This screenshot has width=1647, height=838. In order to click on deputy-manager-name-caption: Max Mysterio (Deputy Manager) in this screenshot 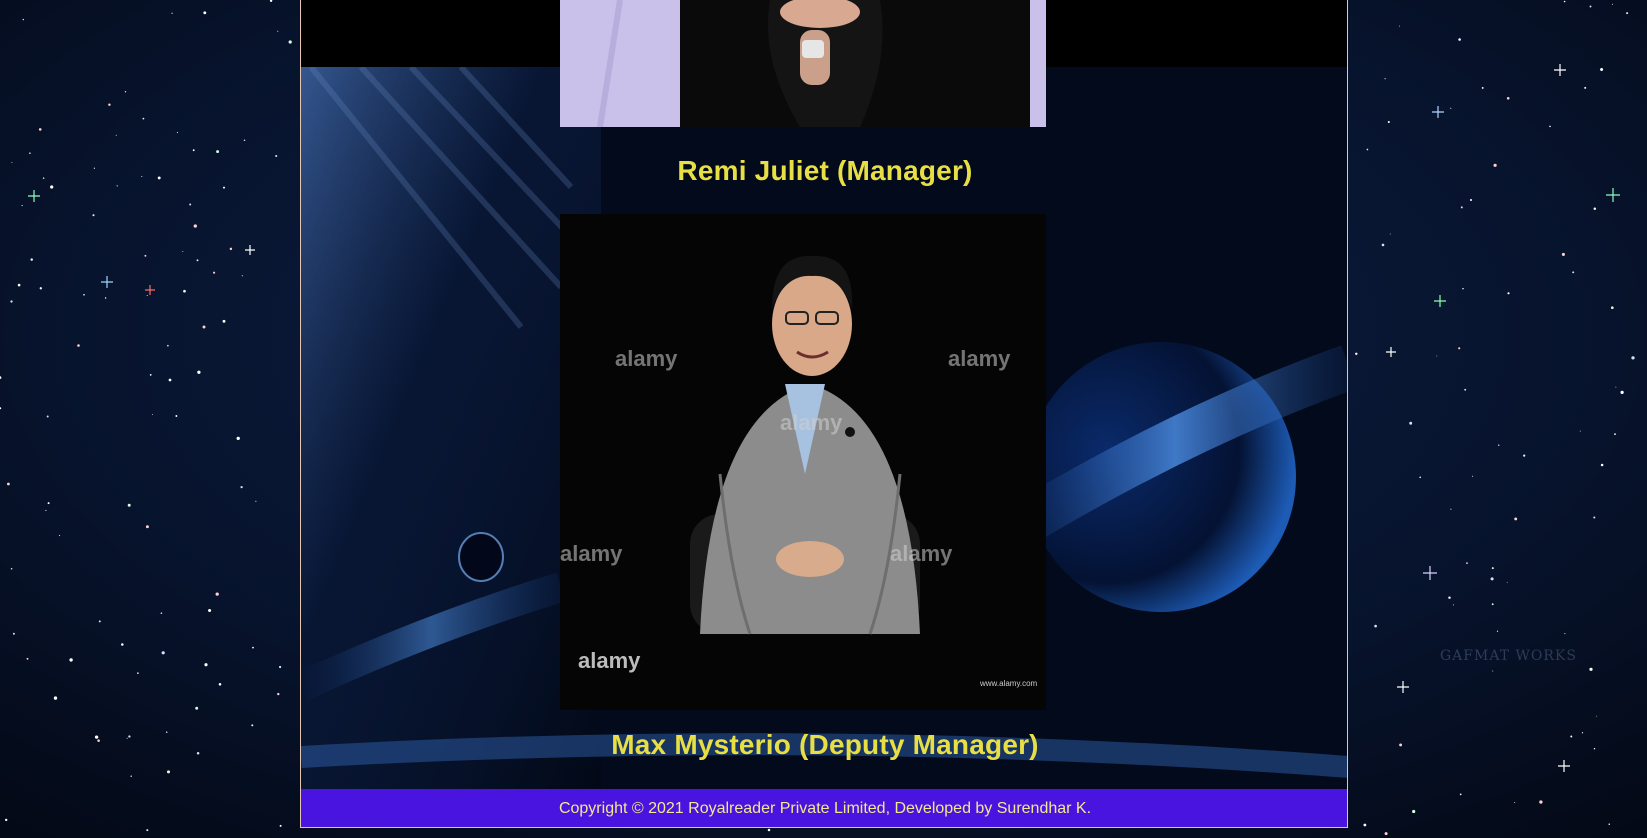, I will do `click(825, 744)`.